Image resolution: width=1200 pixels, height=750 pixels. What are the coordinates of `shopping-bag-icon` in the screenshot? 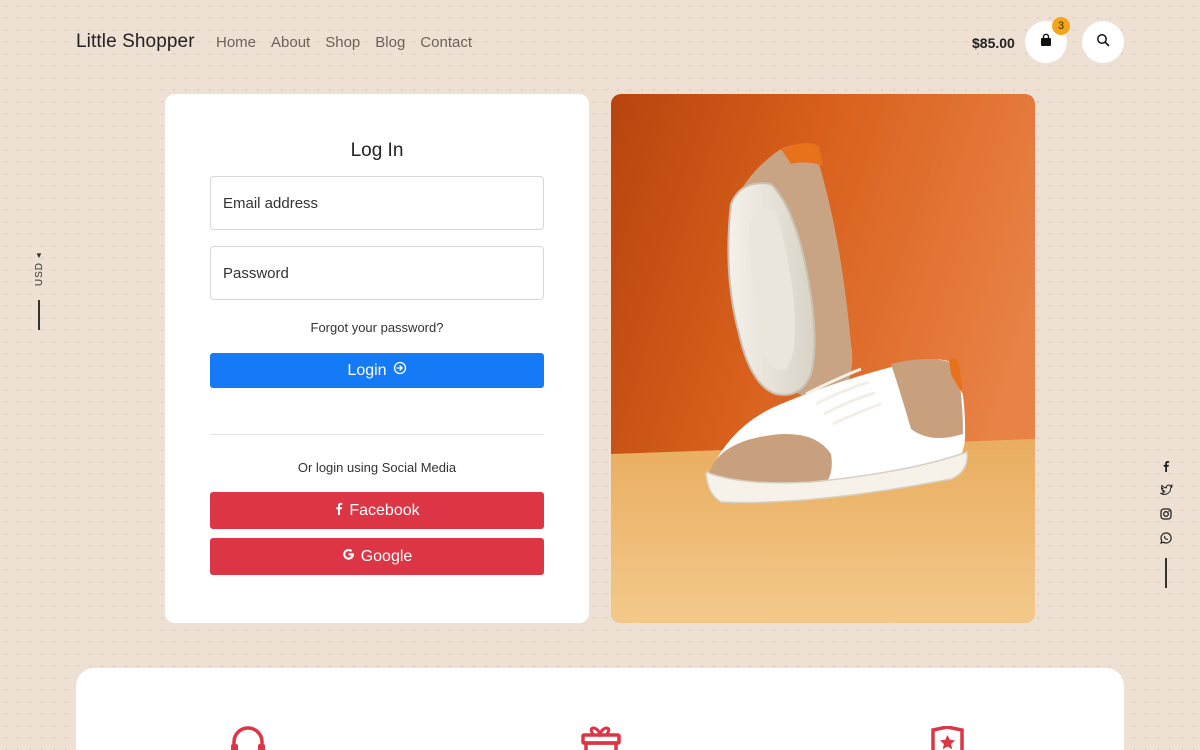 It's located at (1046, 42).